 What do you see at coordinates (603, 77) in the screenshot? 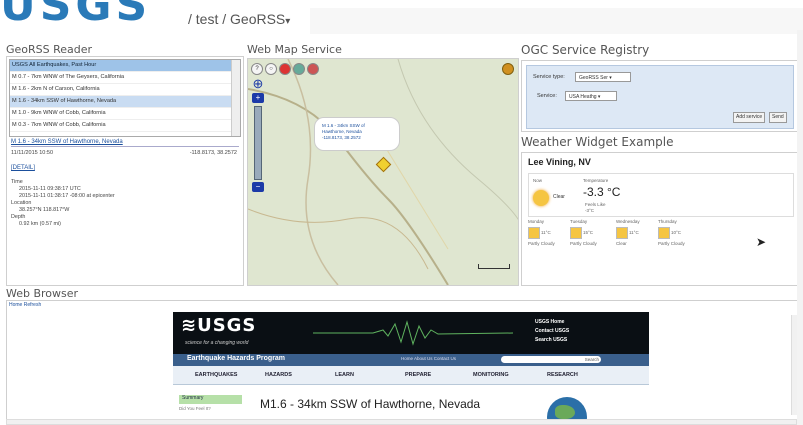
I see `service-type-select: GeoRSS Ser ▾` at bounding box center [603, 77].